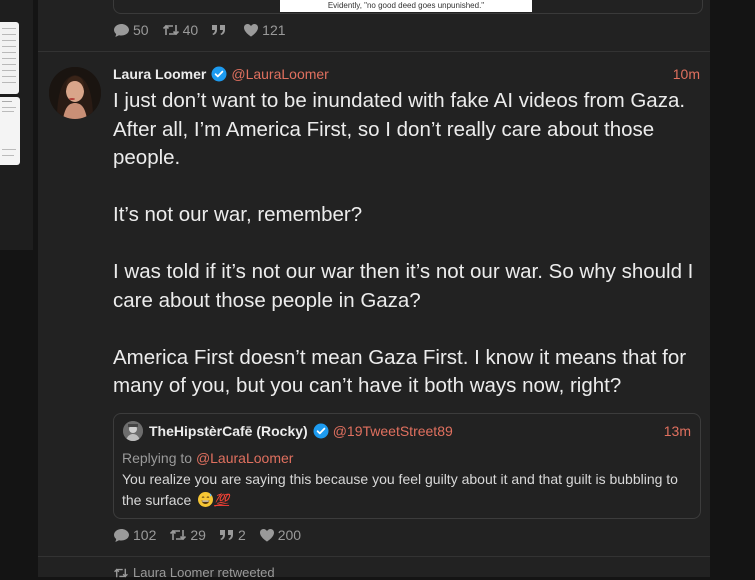 The image size is (755, 580). What do you see at coordinates (131, 30) in the screenshot?
I see `reply-button: 50` at bounding box center [131, 30].